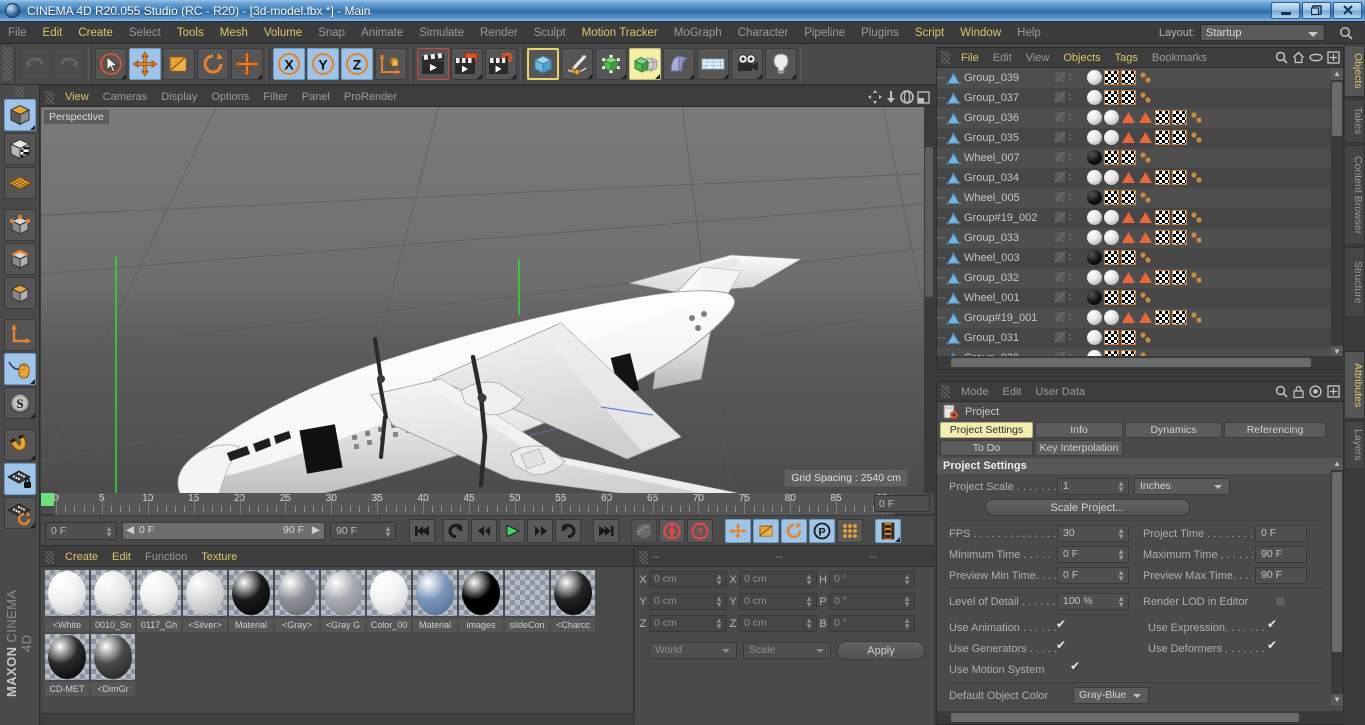 Image resolution: width=1365 pixels, height=725 pixels. What do you see at coordinates (49, 557) in the screenshot?
I see `material-manager-grip` at bounding box center [49, 557].